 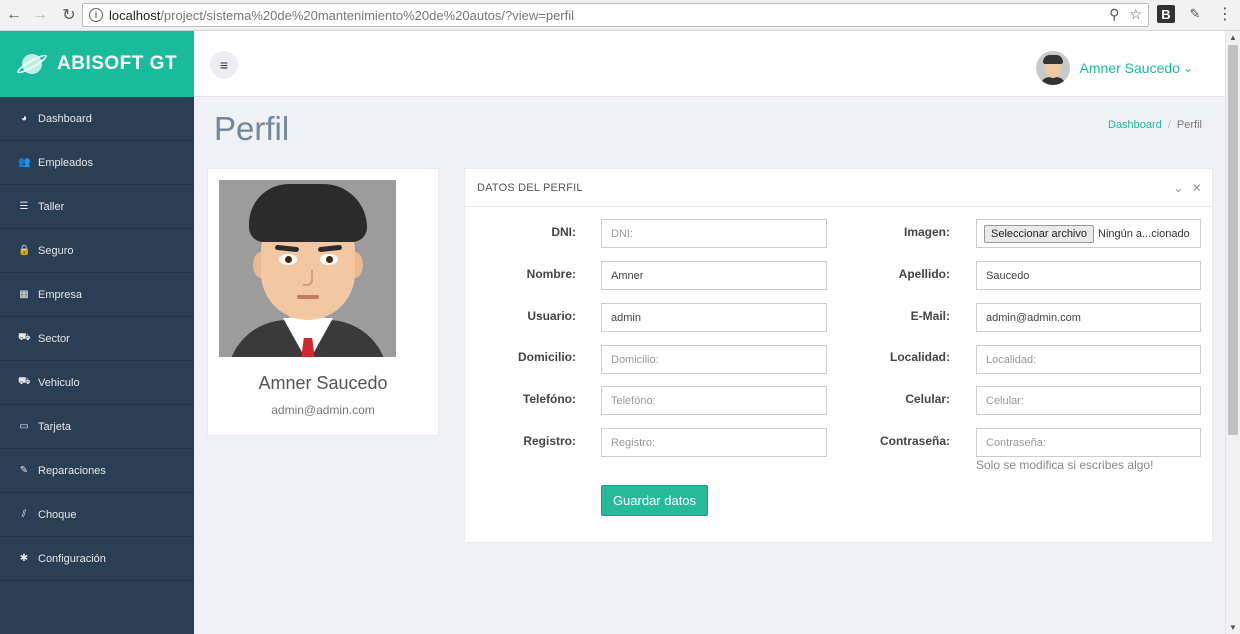 I want to click on sidebar-item-reparaciones: ✎ Reparaciones, so click(x=97, y=471).